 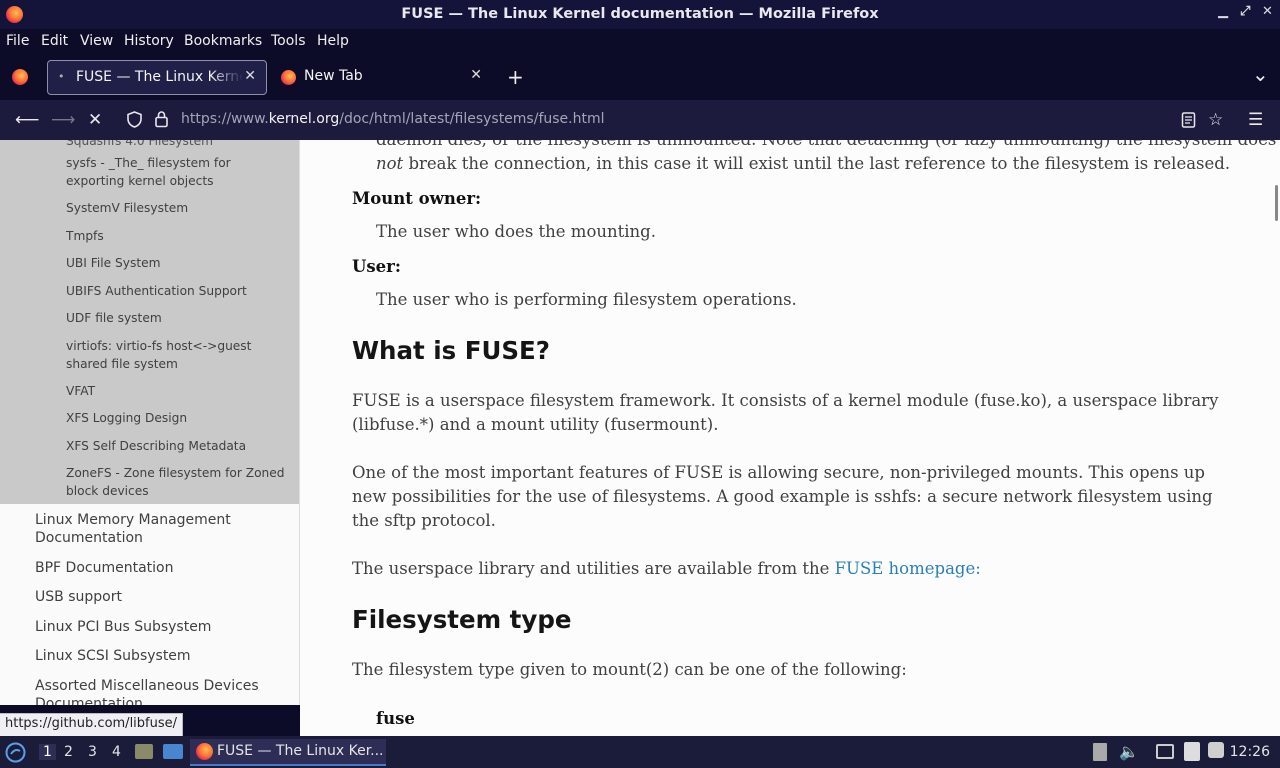 I want to click on display-icon, so click(x=1165, y=751).